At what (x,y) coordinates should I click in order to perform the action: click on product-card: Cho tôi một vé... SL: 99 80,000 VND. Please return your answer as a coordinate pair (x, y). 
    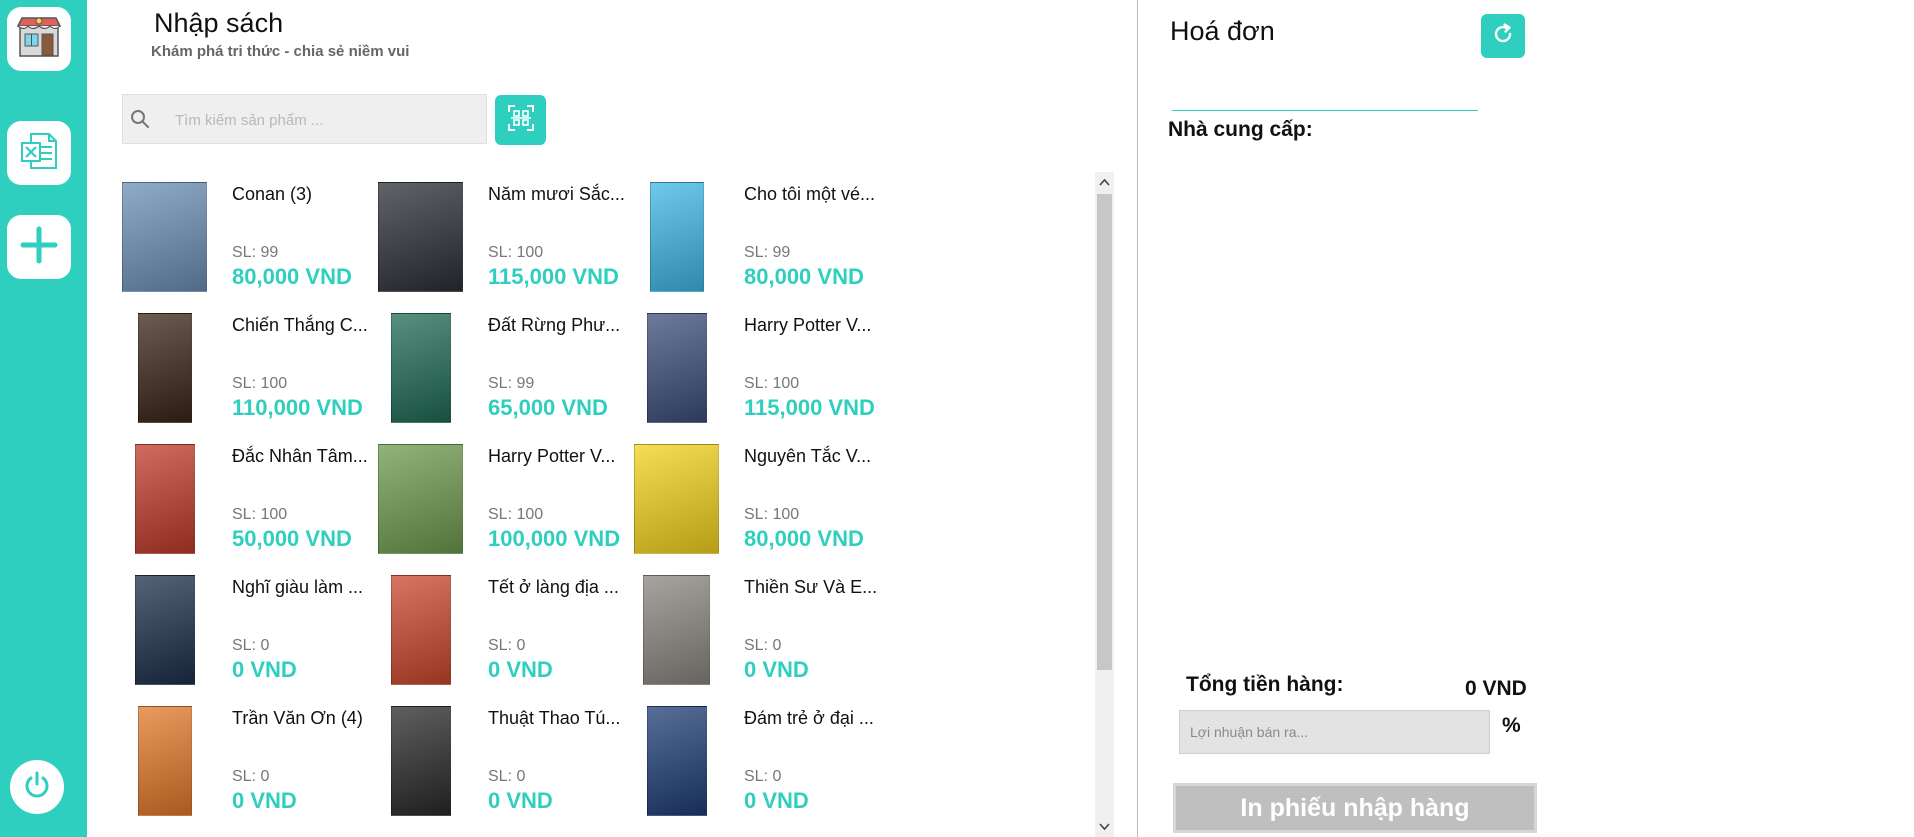
    Looking at the image, I should click on (758, 232).